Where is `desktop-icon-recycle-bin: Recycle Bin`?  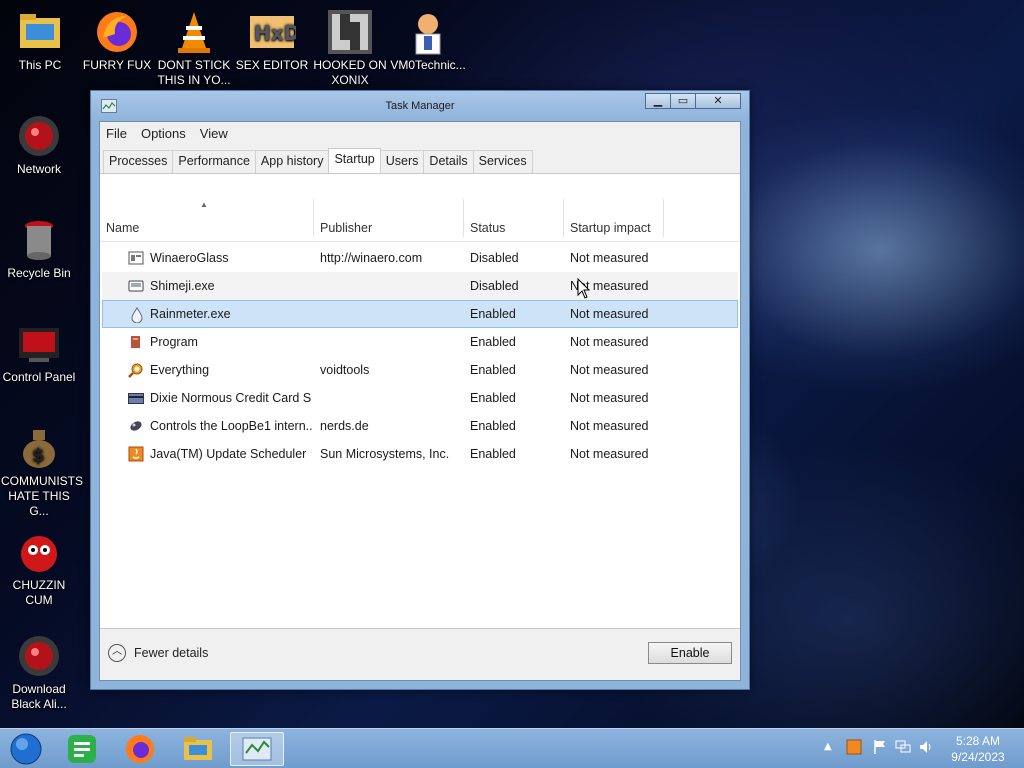 desktop-icon-recycle-bin: Recycle Bin is located at coordinates (39, 248).